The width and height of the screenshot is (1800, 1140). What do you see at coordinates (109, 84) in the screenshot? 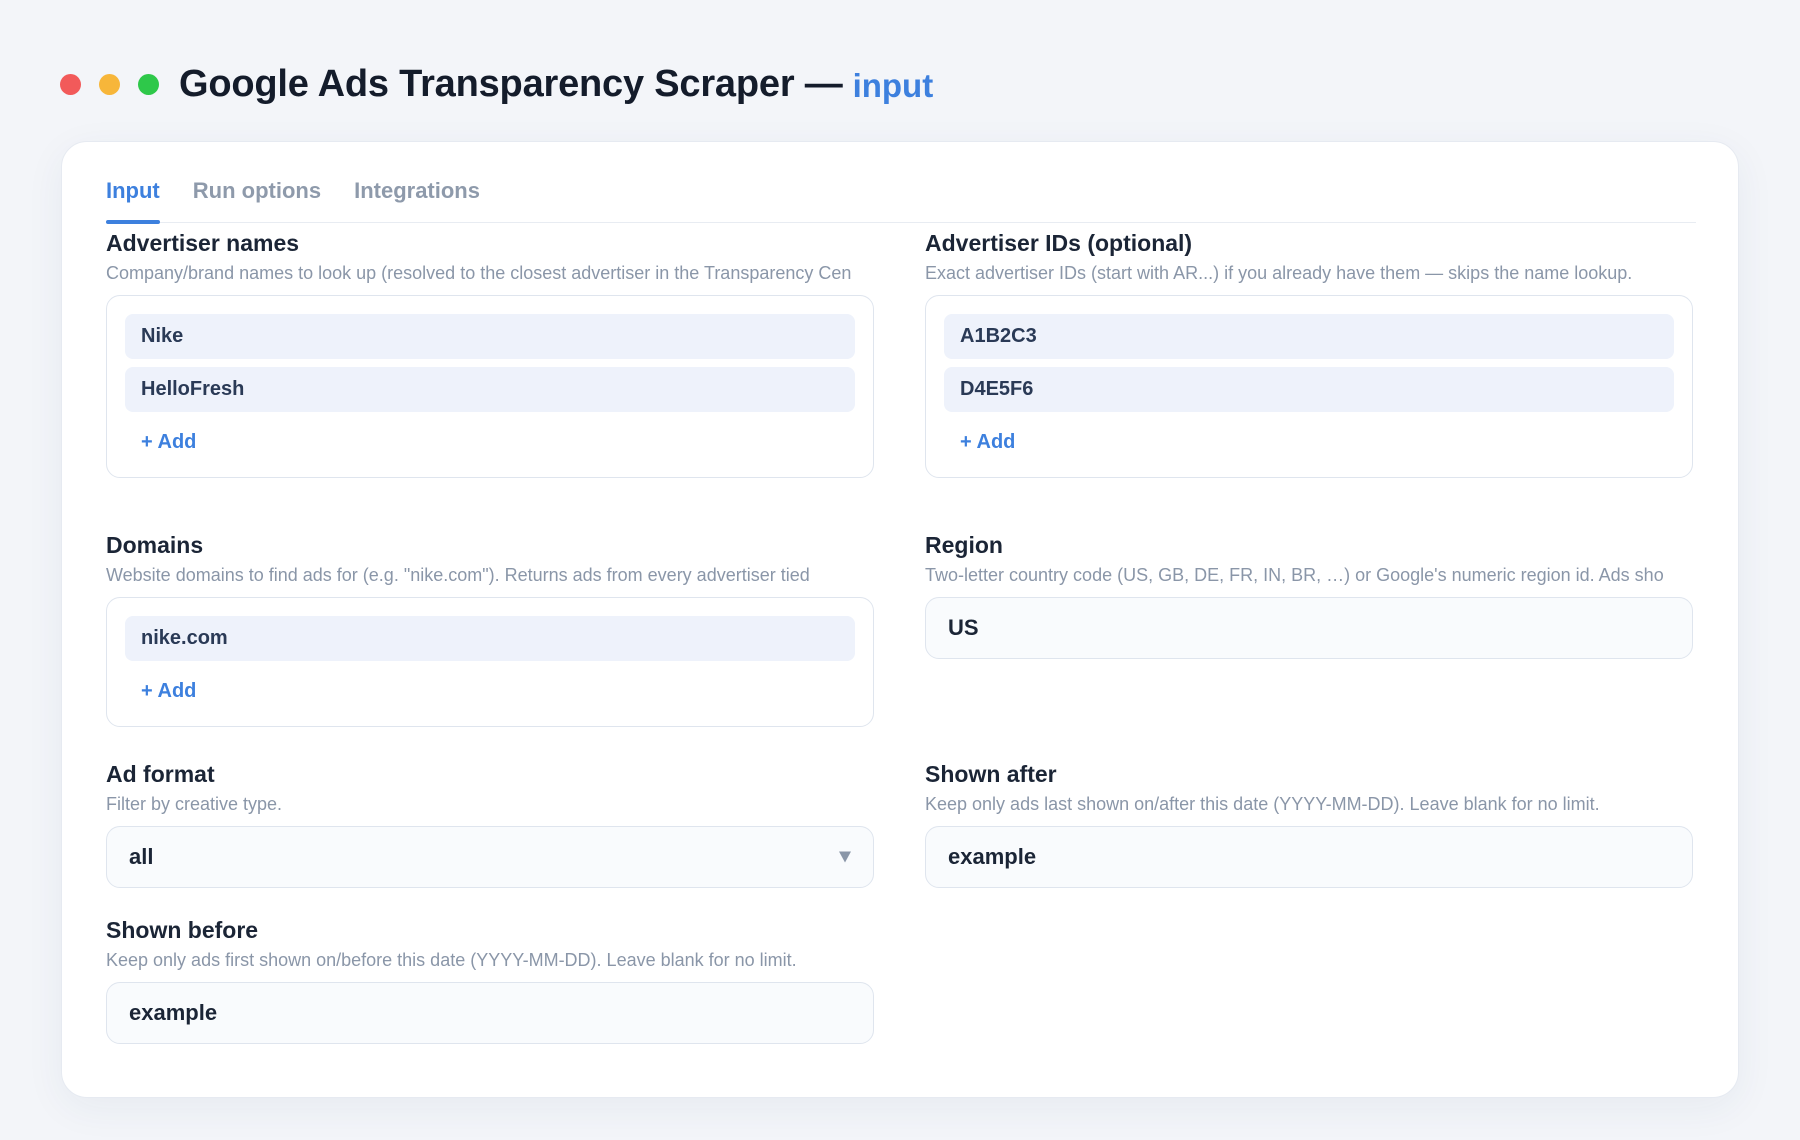
I see `minimize-window-button` at bounding box center [109, 84].